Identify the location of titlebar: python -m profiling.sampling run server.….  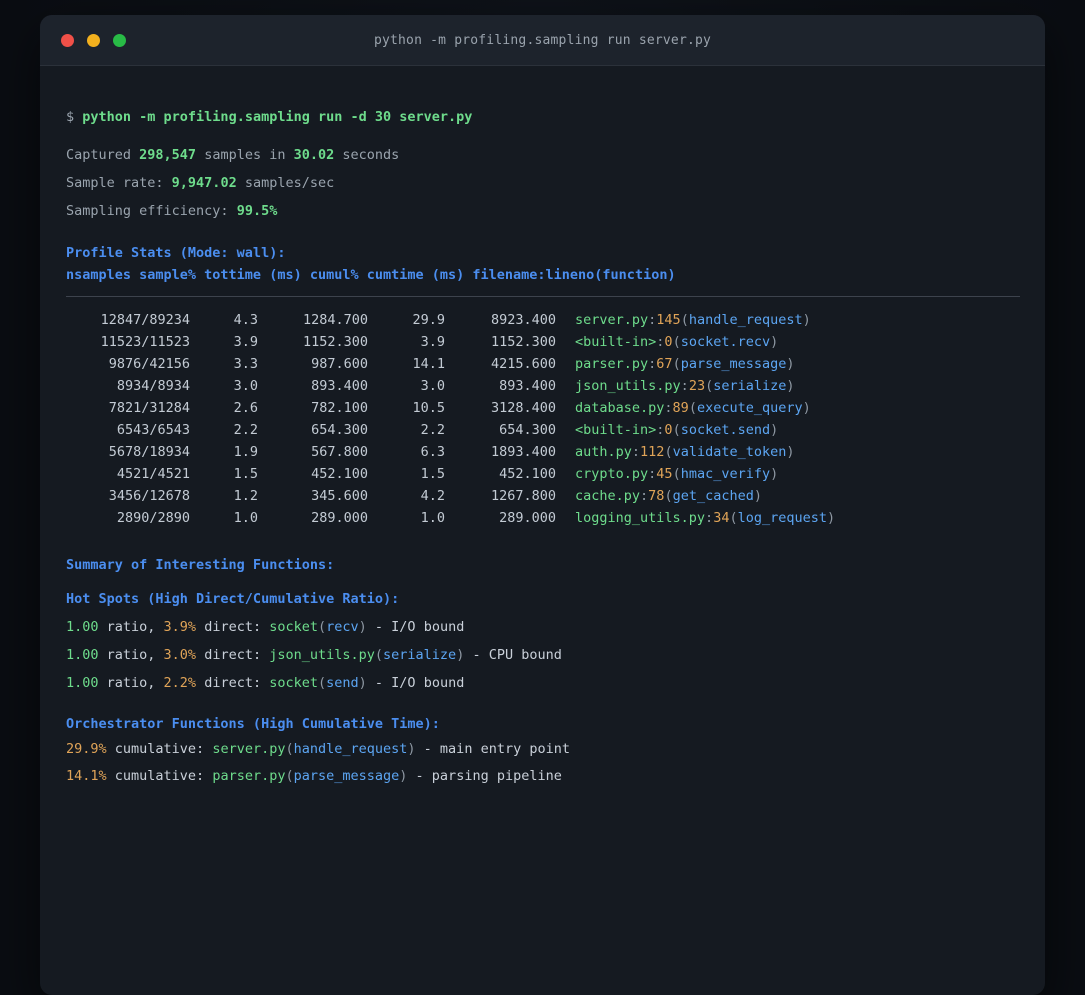
(542, 40).